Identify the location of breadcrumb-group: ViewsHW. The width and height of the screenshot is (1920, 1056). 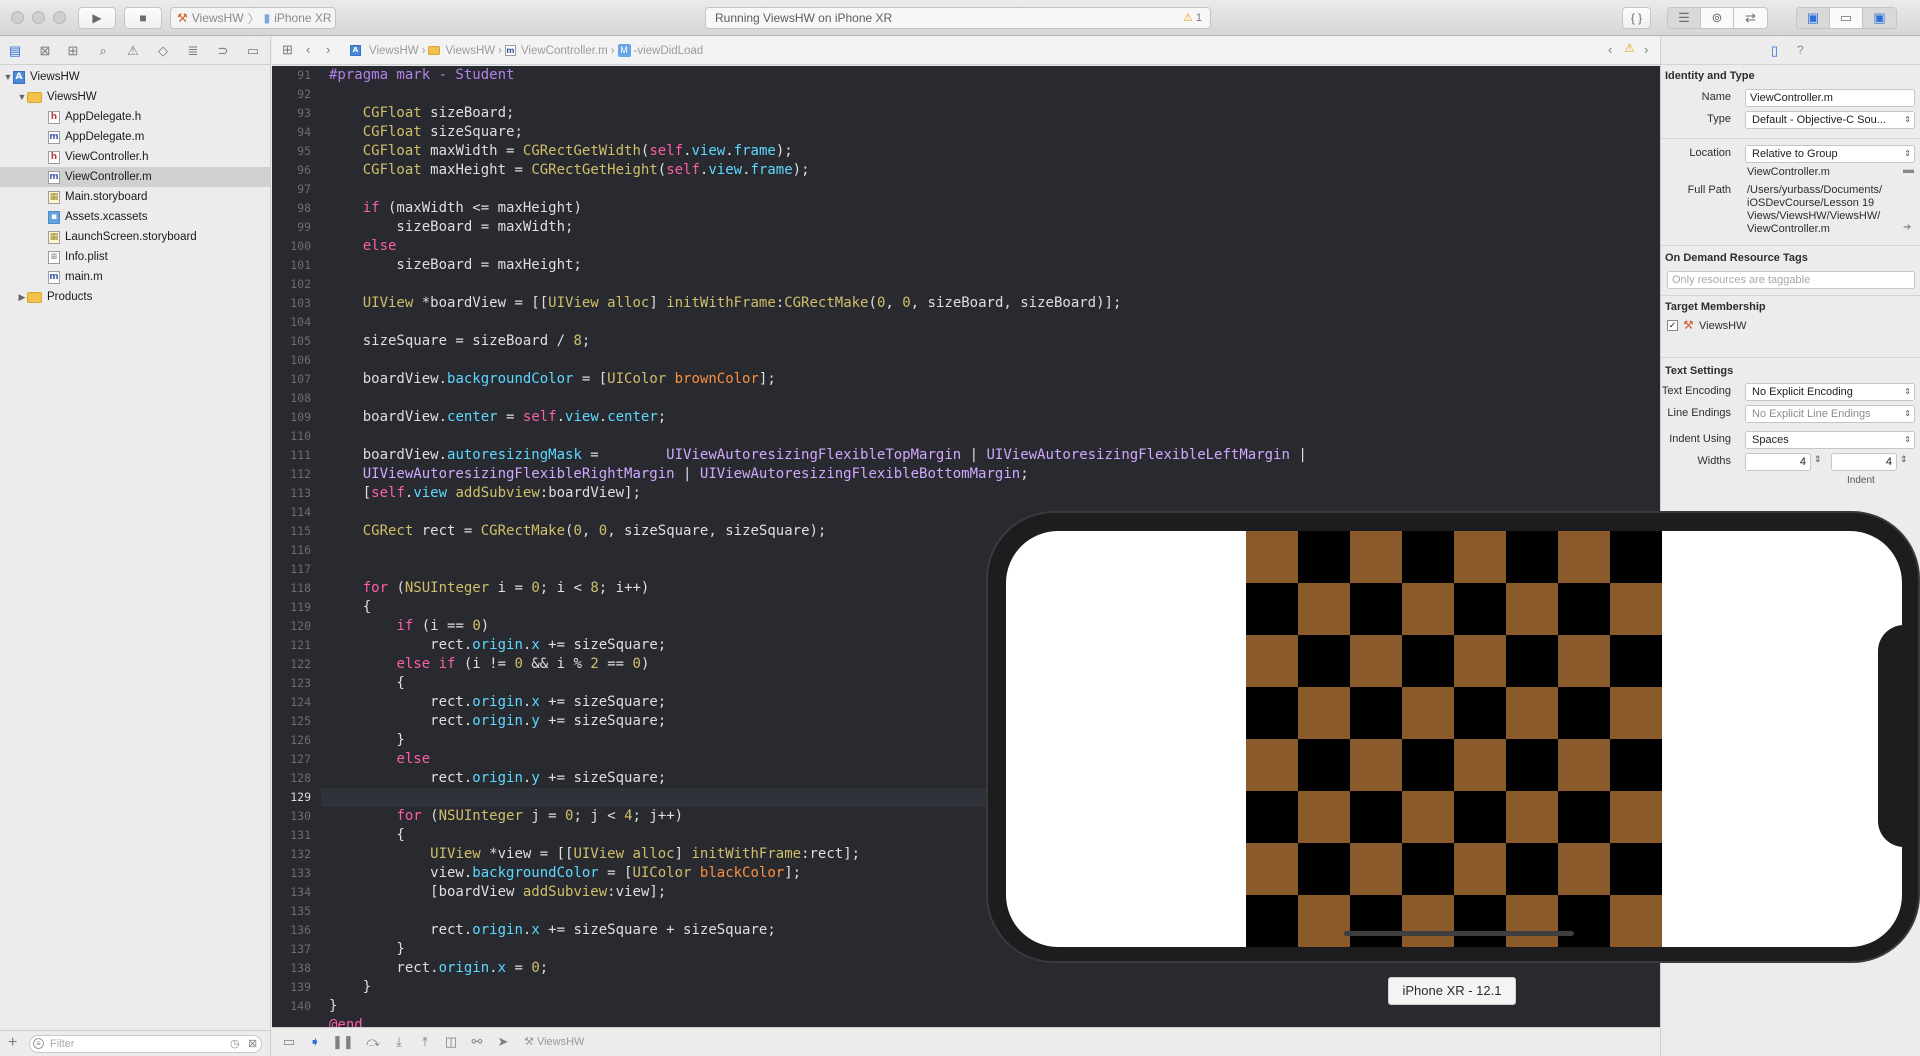
(470, 51).